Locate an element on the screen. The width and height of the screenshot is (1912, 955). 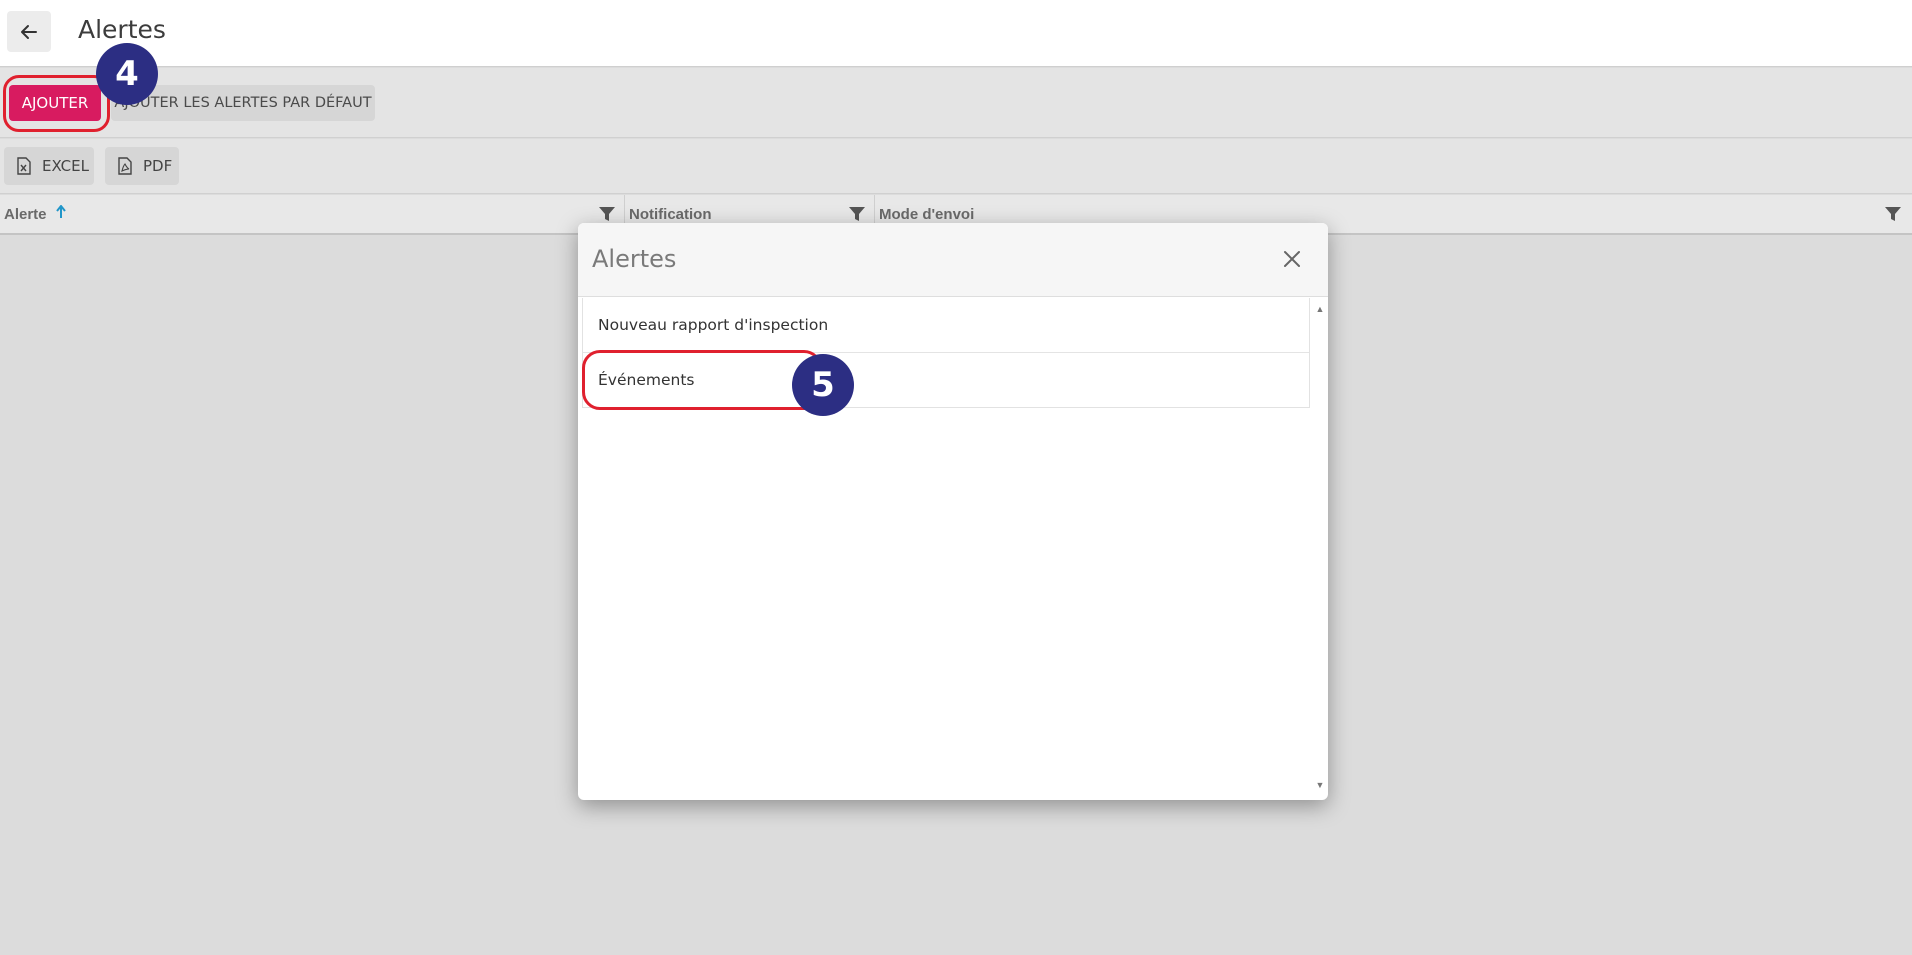
dialog-title: Alertes is located at coordinates (634, 259).